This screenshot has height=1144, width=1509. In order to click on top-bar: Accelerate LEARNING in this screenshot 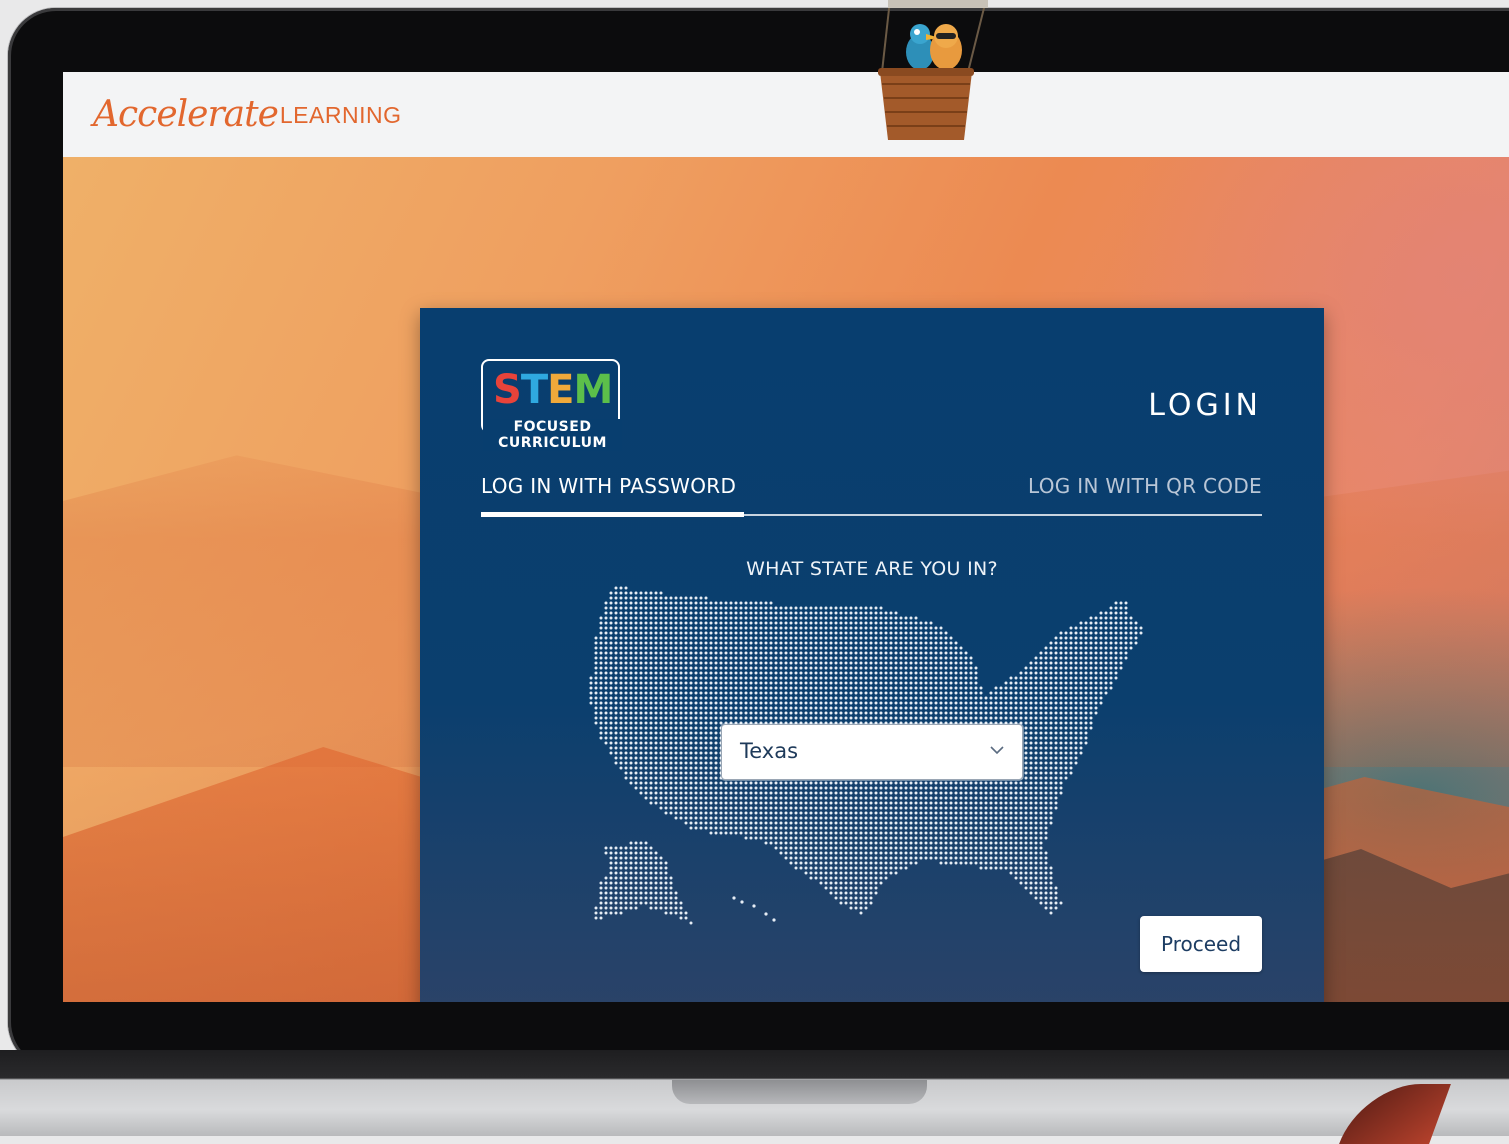, I will do `click(786, 114)`.